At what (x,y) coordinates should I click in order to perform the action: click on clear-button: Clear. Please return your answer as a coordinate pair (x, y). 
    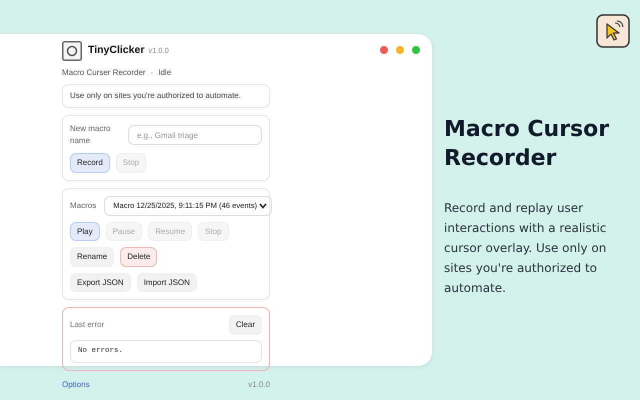
    Looking at the image, I should click on (245, 325).